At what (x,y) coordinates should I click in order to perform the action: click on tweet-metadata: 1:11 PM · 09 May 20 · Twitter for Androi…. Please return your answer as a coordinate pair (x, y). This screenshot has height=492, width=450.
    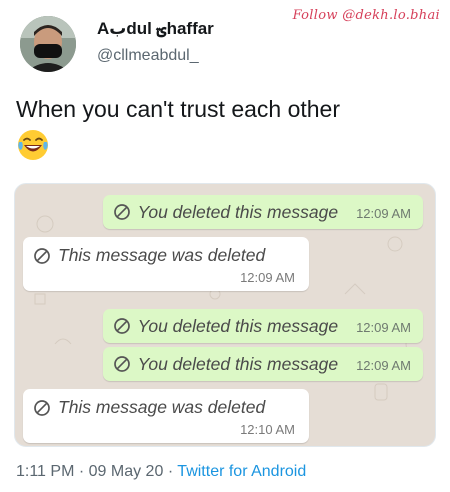
    Looking at the image, I should click on (161, 472).